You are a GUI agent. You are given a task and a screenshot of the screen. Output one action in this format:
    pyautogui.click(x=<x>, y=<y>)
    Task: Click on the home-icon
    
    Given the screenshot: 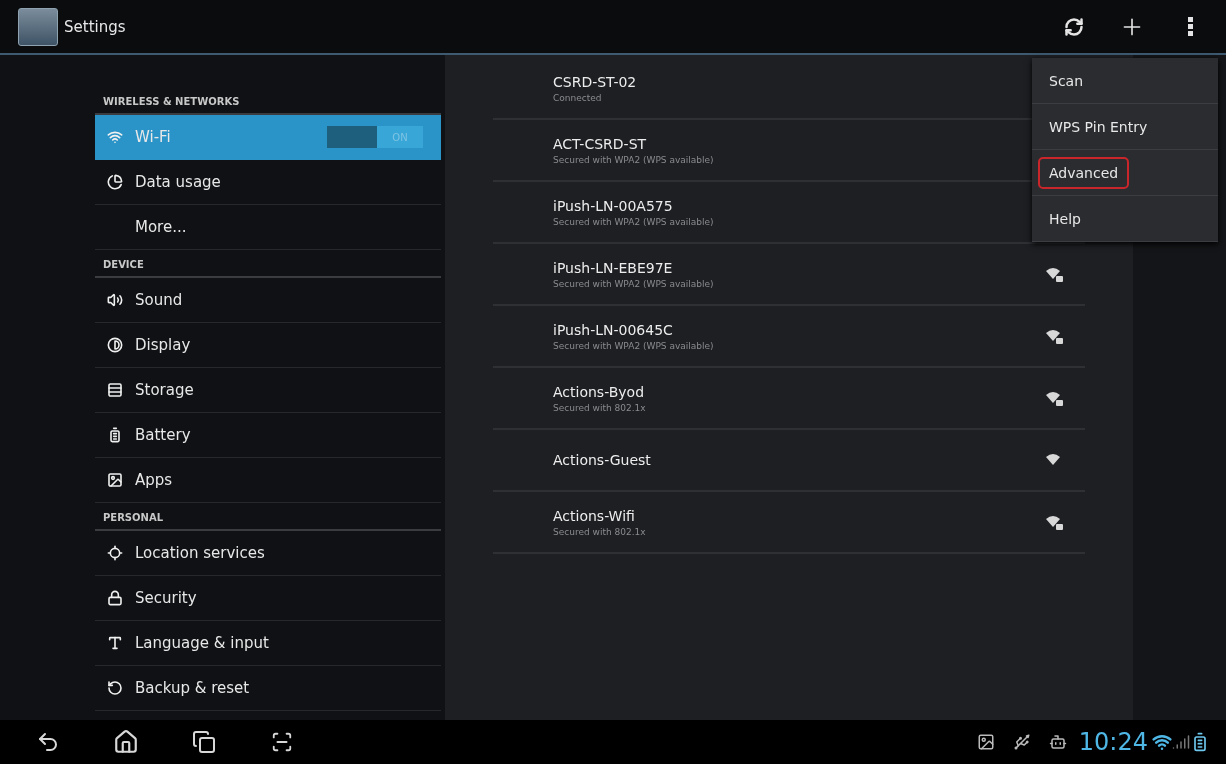 What is the action you would take?
    pyautogui.click(x=126, y=742)
    